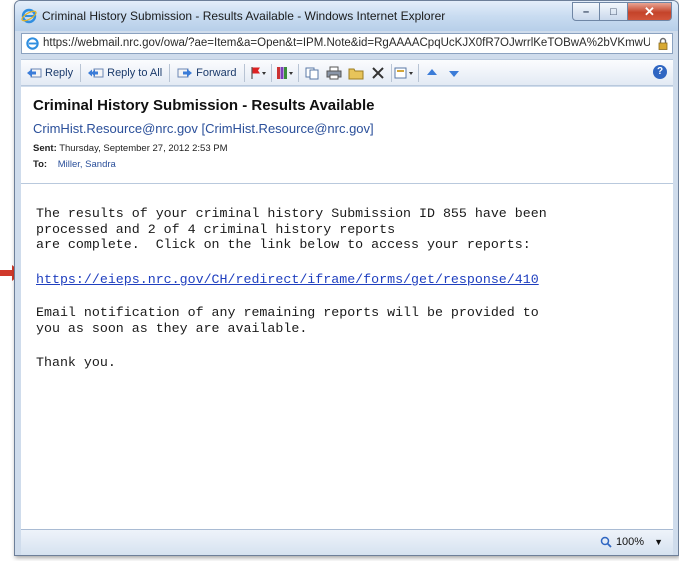 This screenshot has width=679, height=561. What do you see at coordinates (96, 72) in the screenshot?
I see `reply-all-icon` at bounding box center [96, 72].